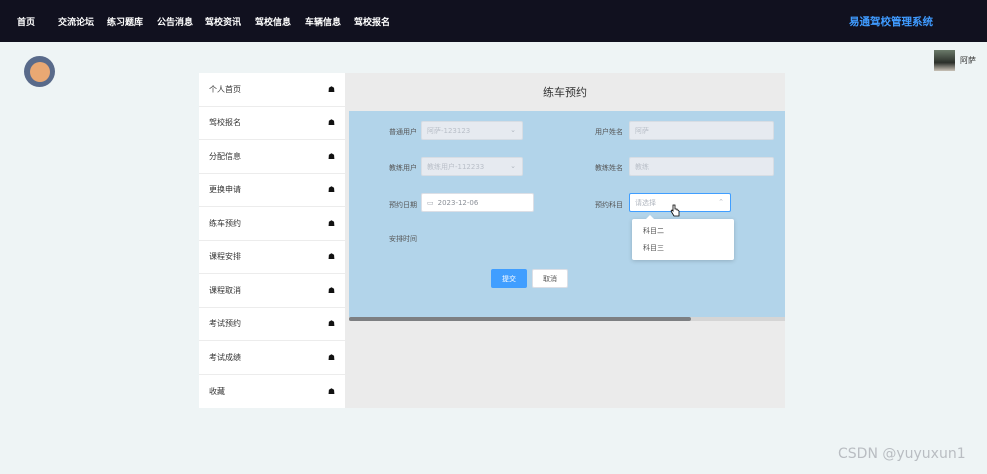 The image size is (987, 474). Describe the element at coordinates (372, 21) in the screenshot. I see `nav-enrollment: 驾校报名` at that location.